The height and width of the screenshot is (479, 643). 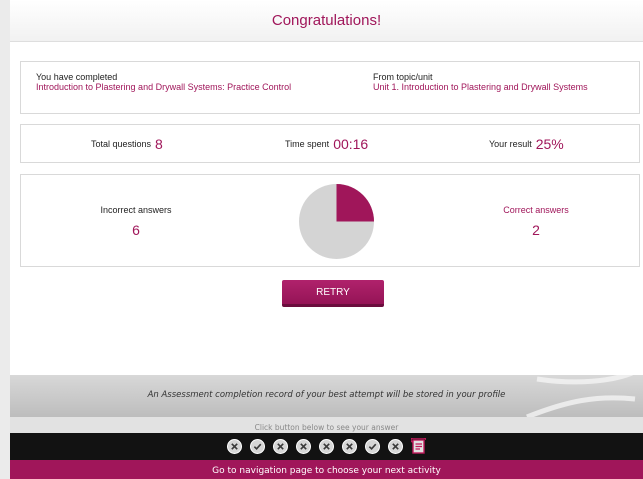 I want to click on retry-button: RETRY, so click(x=333, y=293).